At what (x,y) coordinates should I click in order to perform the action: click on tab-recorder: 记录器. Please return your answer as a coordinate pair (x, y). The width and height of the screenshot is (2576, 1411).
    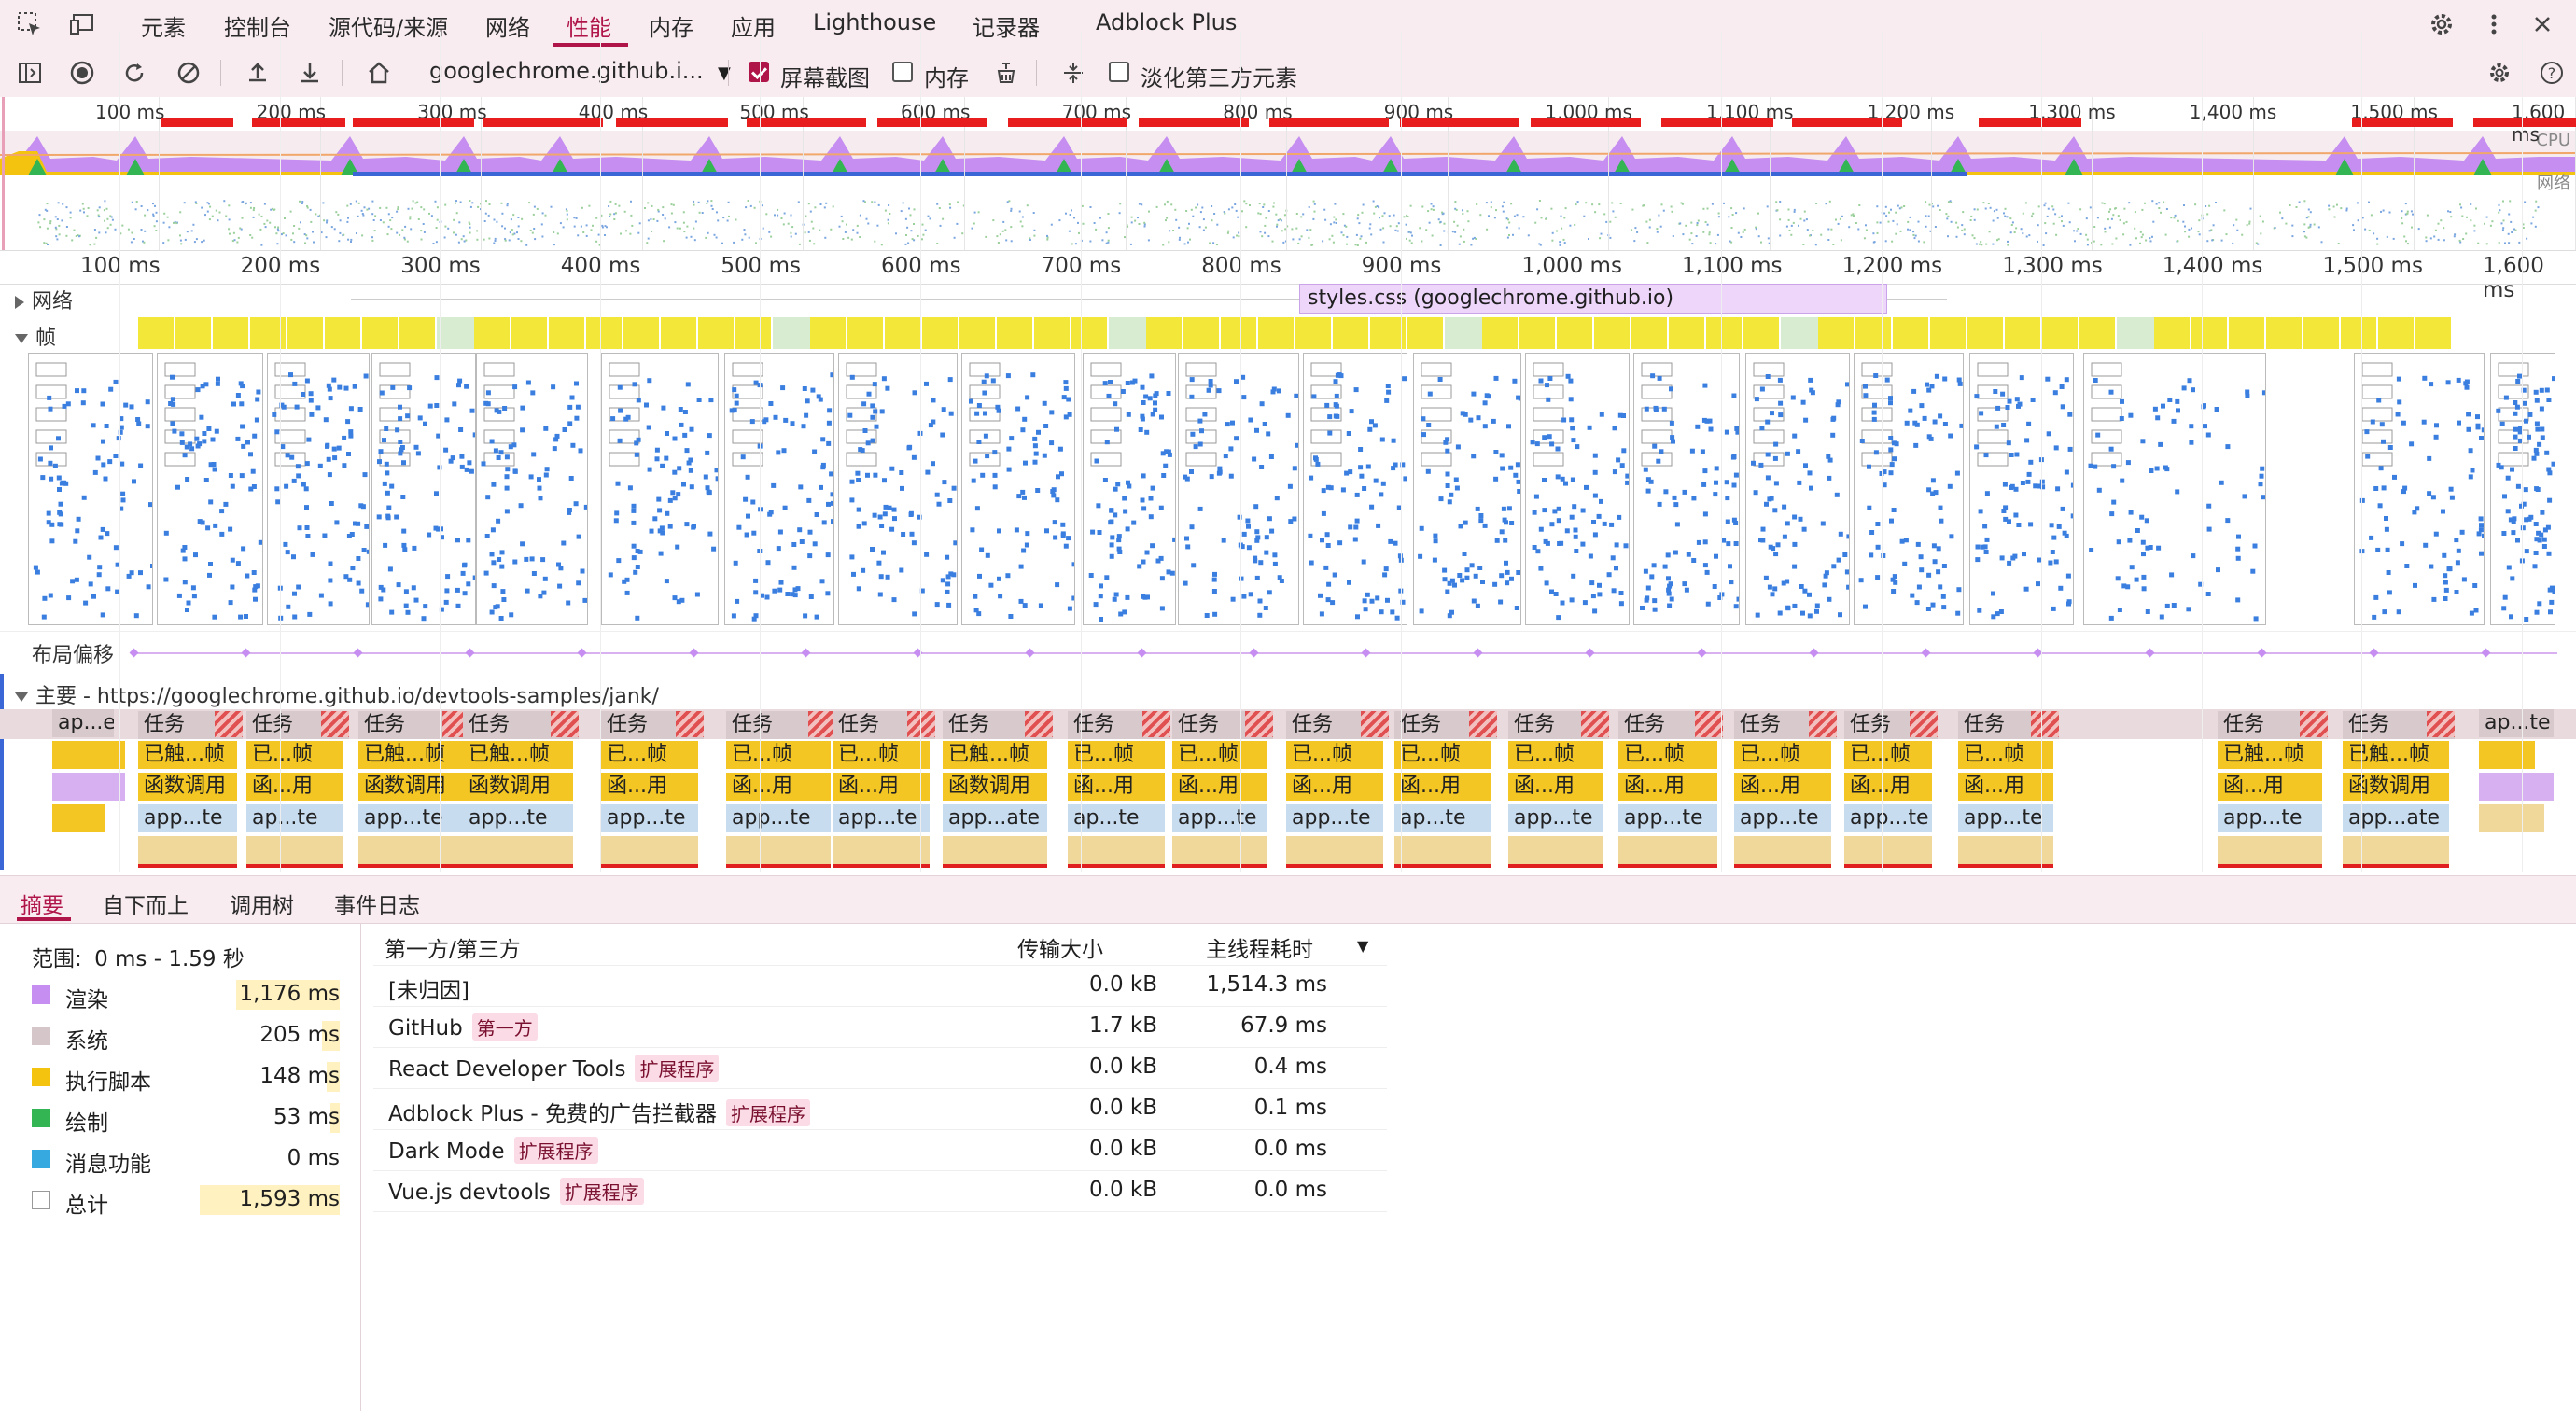
    Looking at the image, I should click on (1006, 25).